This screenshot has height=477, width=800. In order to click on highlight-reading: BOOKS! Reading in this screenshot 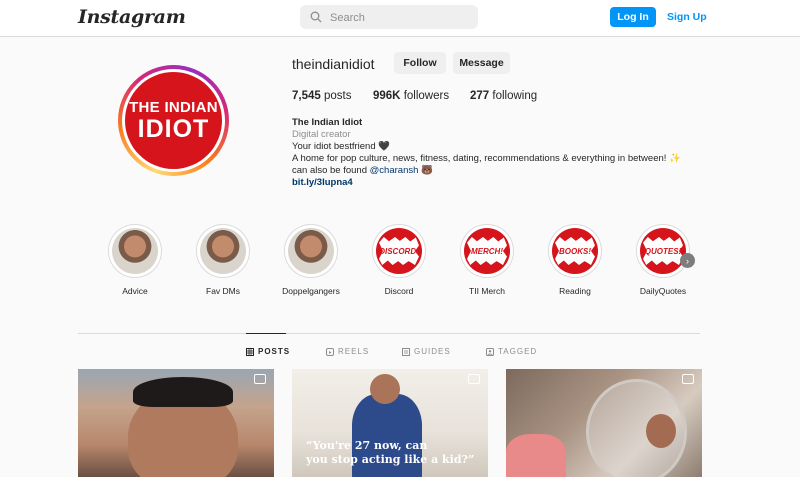, I will do `click(575, 260)`.